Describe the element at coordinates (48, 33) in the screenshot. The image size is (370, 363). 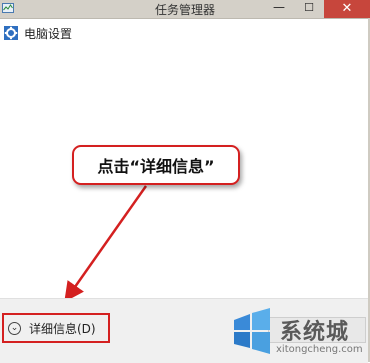
I see `list-item-label: 电脑设置` at that location.